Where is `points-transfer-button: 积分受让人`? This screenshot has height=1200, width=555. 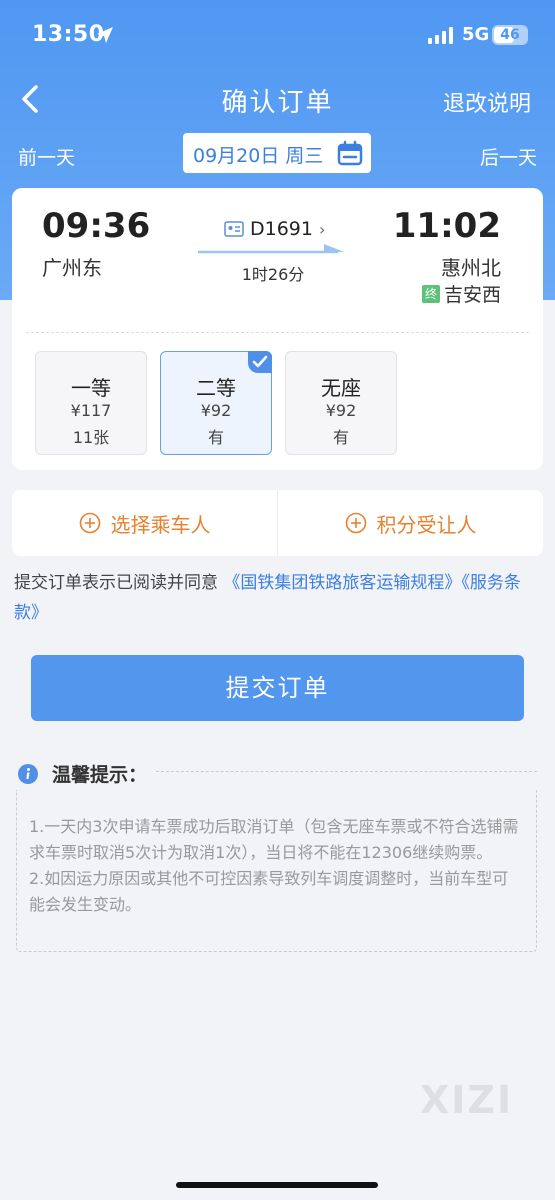 points-transfer-button: 积分受让人 is located at coordinates (410, 523).